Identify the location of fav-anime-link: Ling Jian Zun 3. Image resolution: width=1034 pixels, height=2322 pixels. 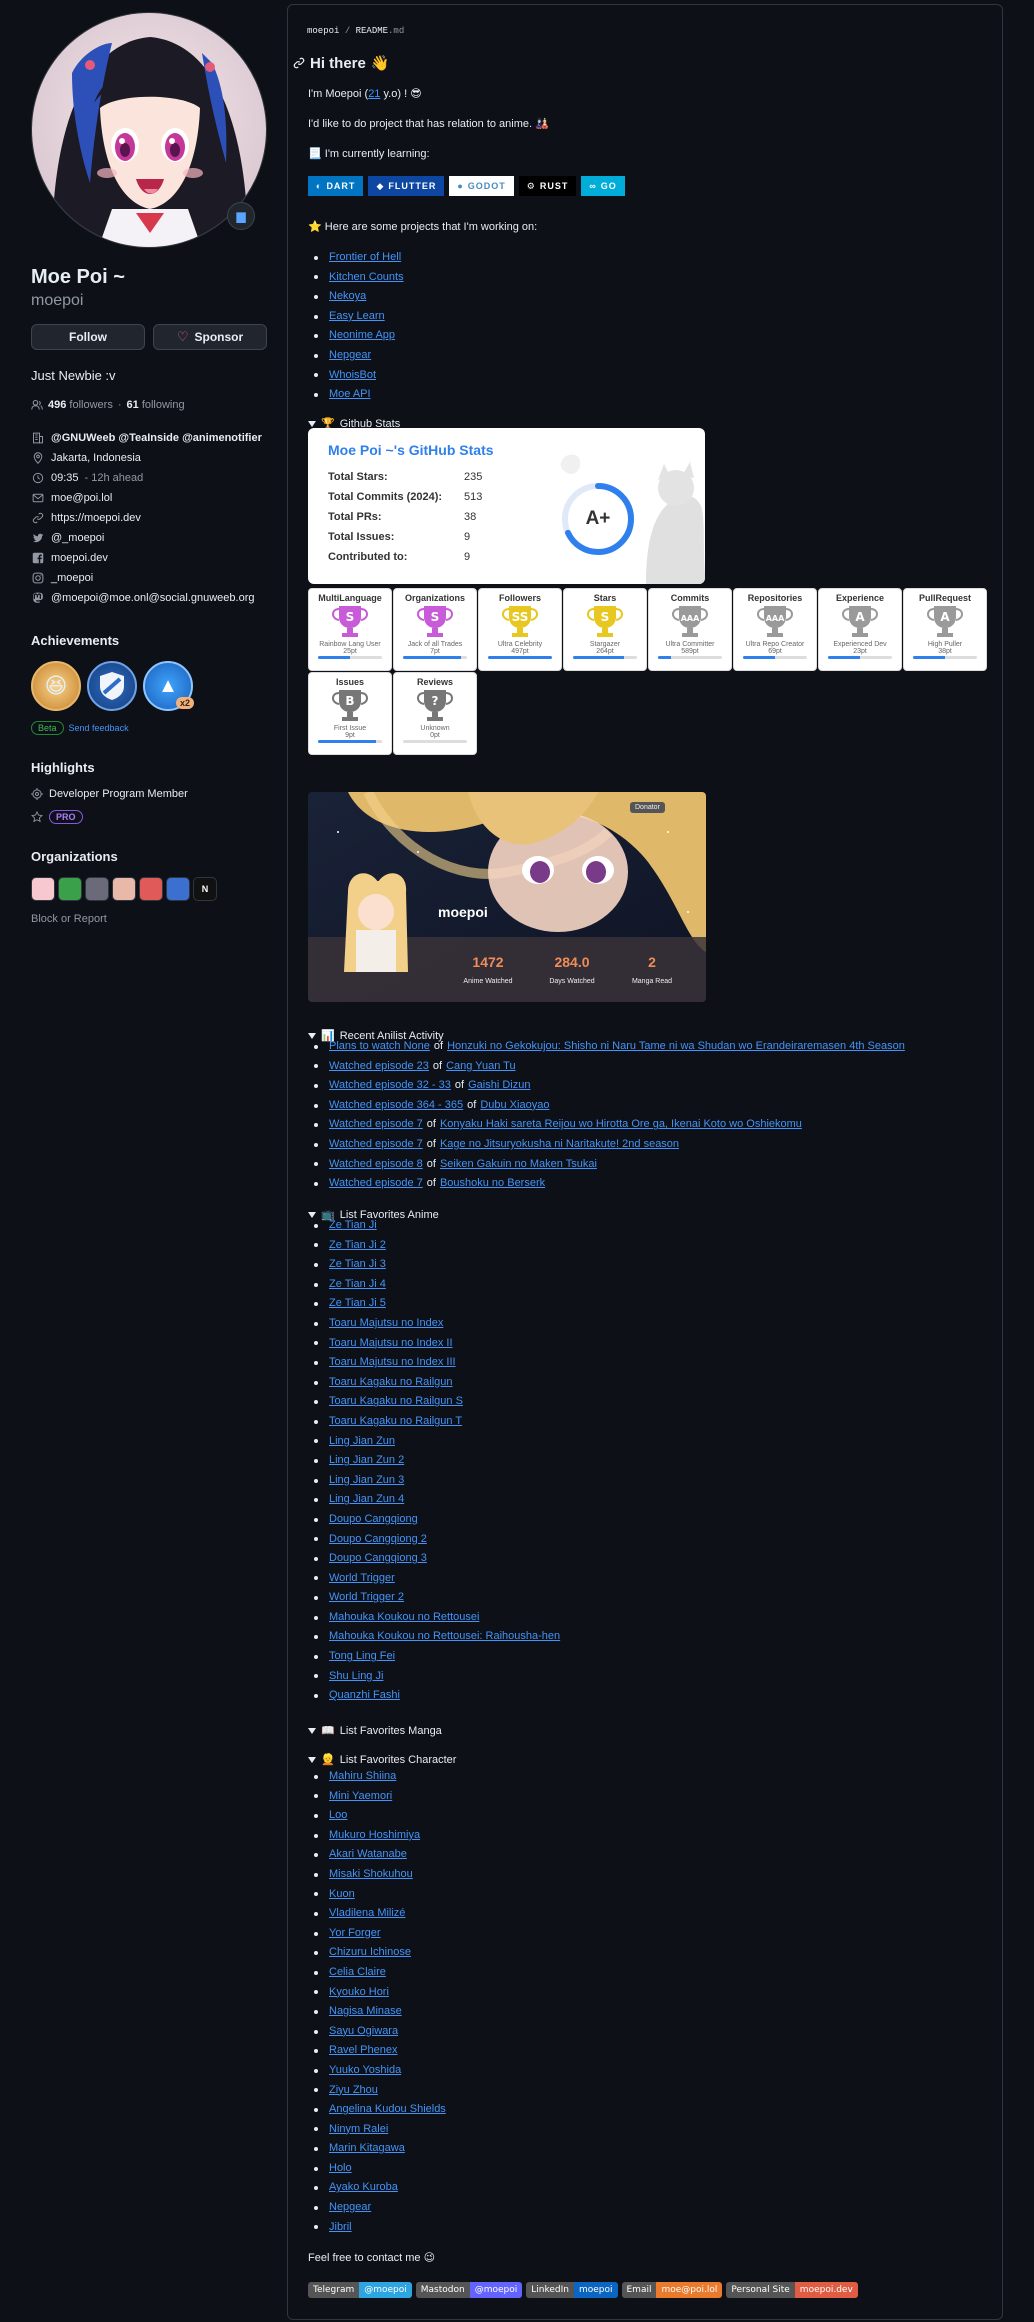
(366, 1481).